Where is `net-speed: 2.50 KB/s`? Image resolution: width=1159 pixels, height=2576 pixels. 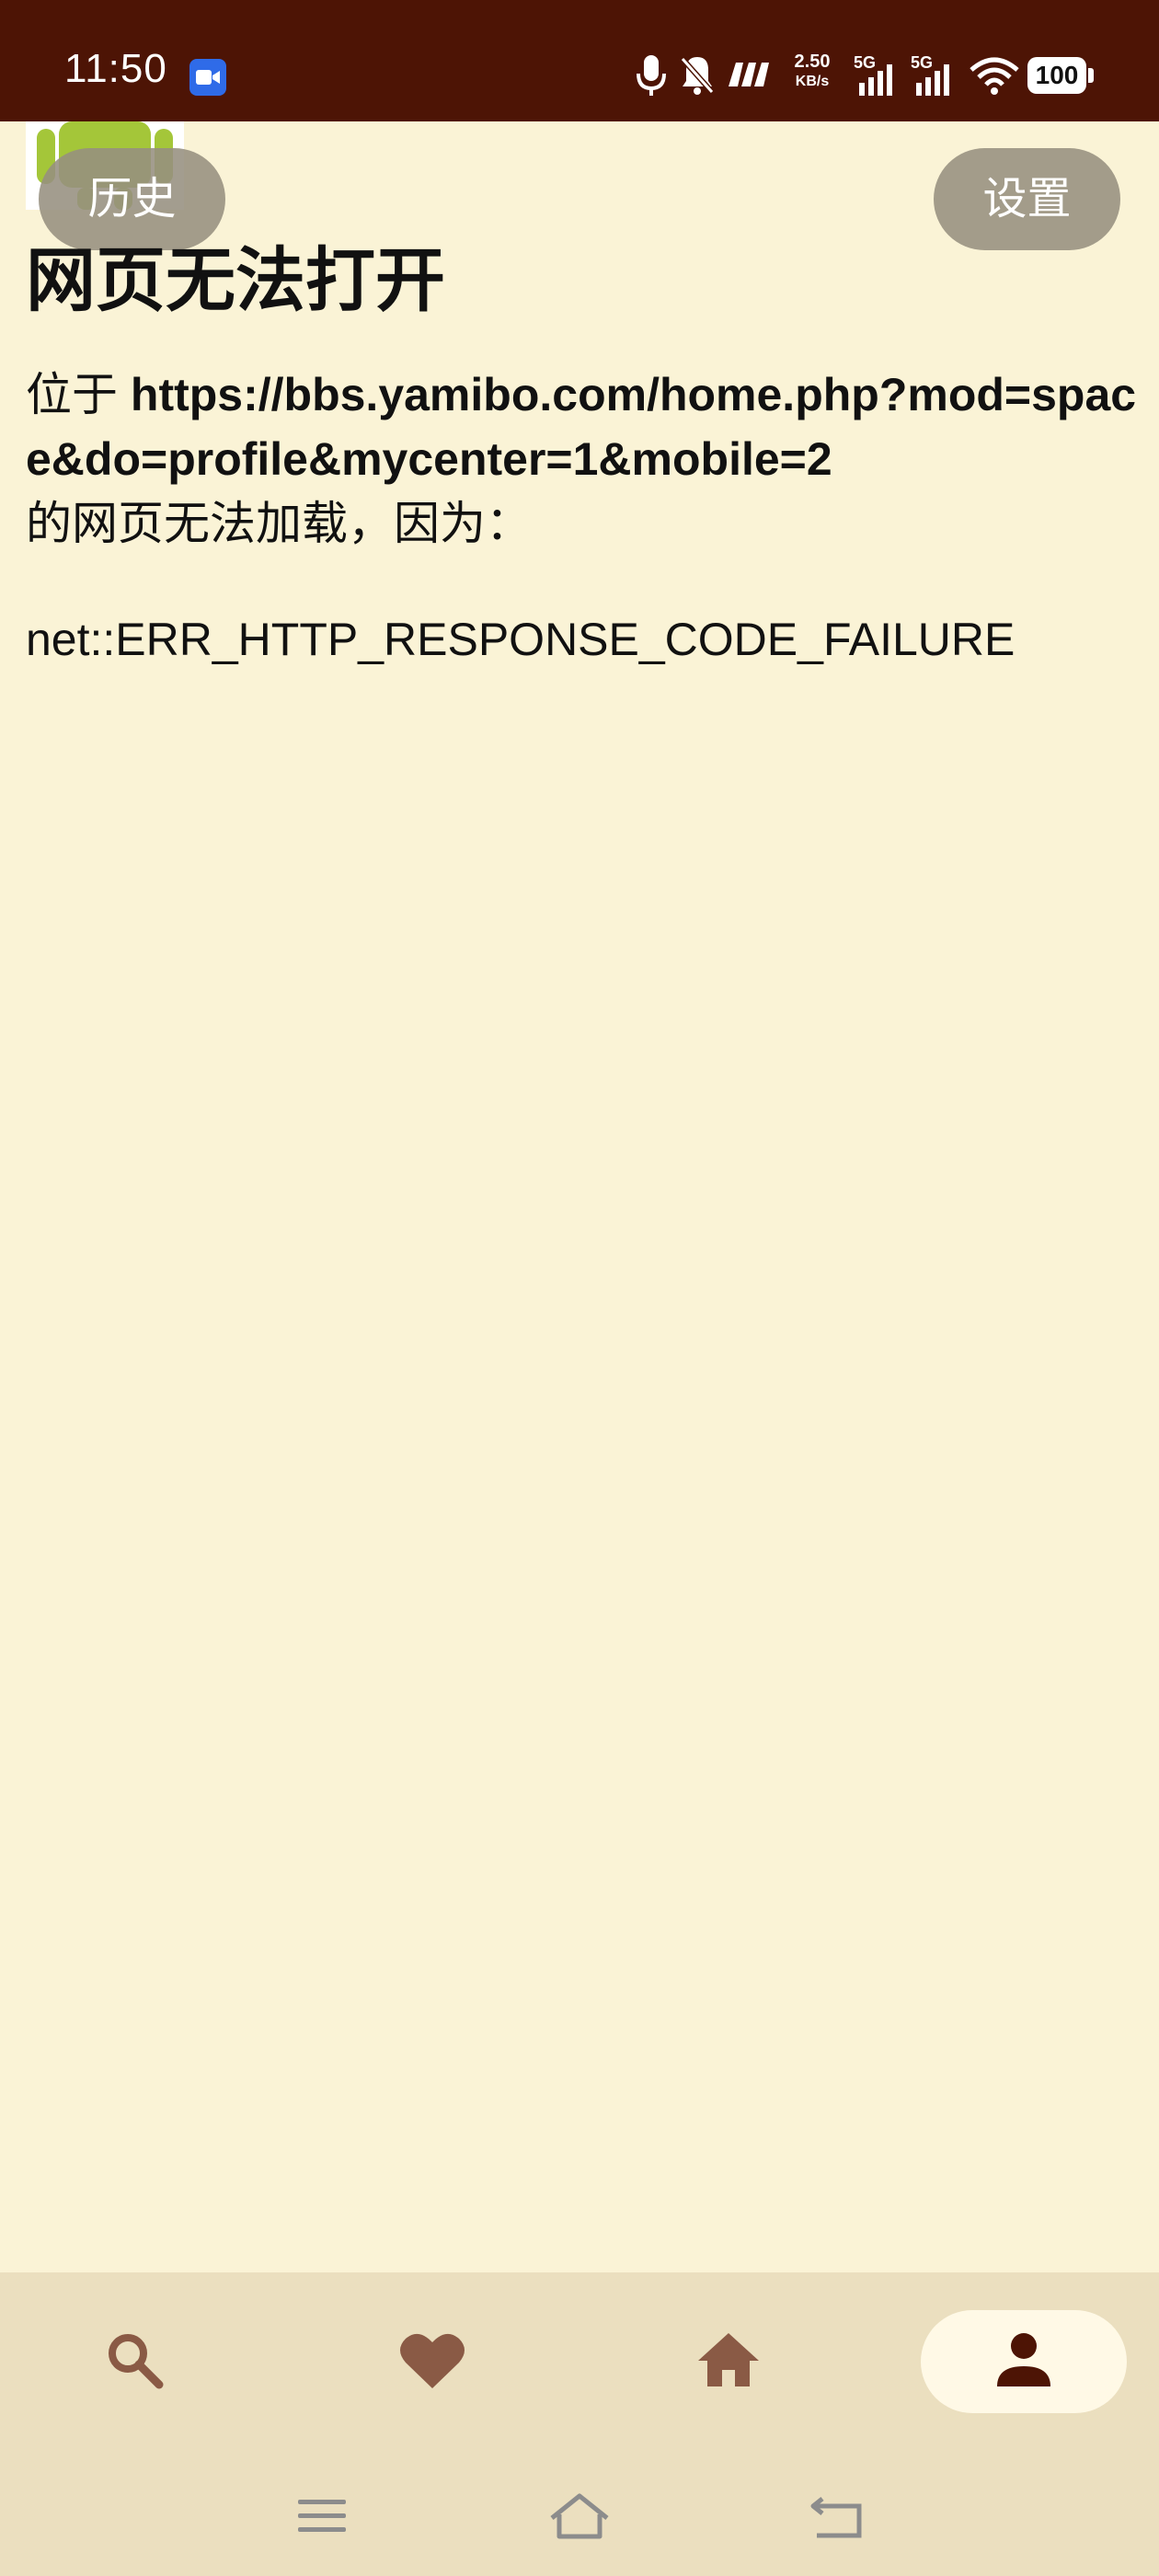
net-speed: 2.50 KB/s is located at coordinates (812, 72).